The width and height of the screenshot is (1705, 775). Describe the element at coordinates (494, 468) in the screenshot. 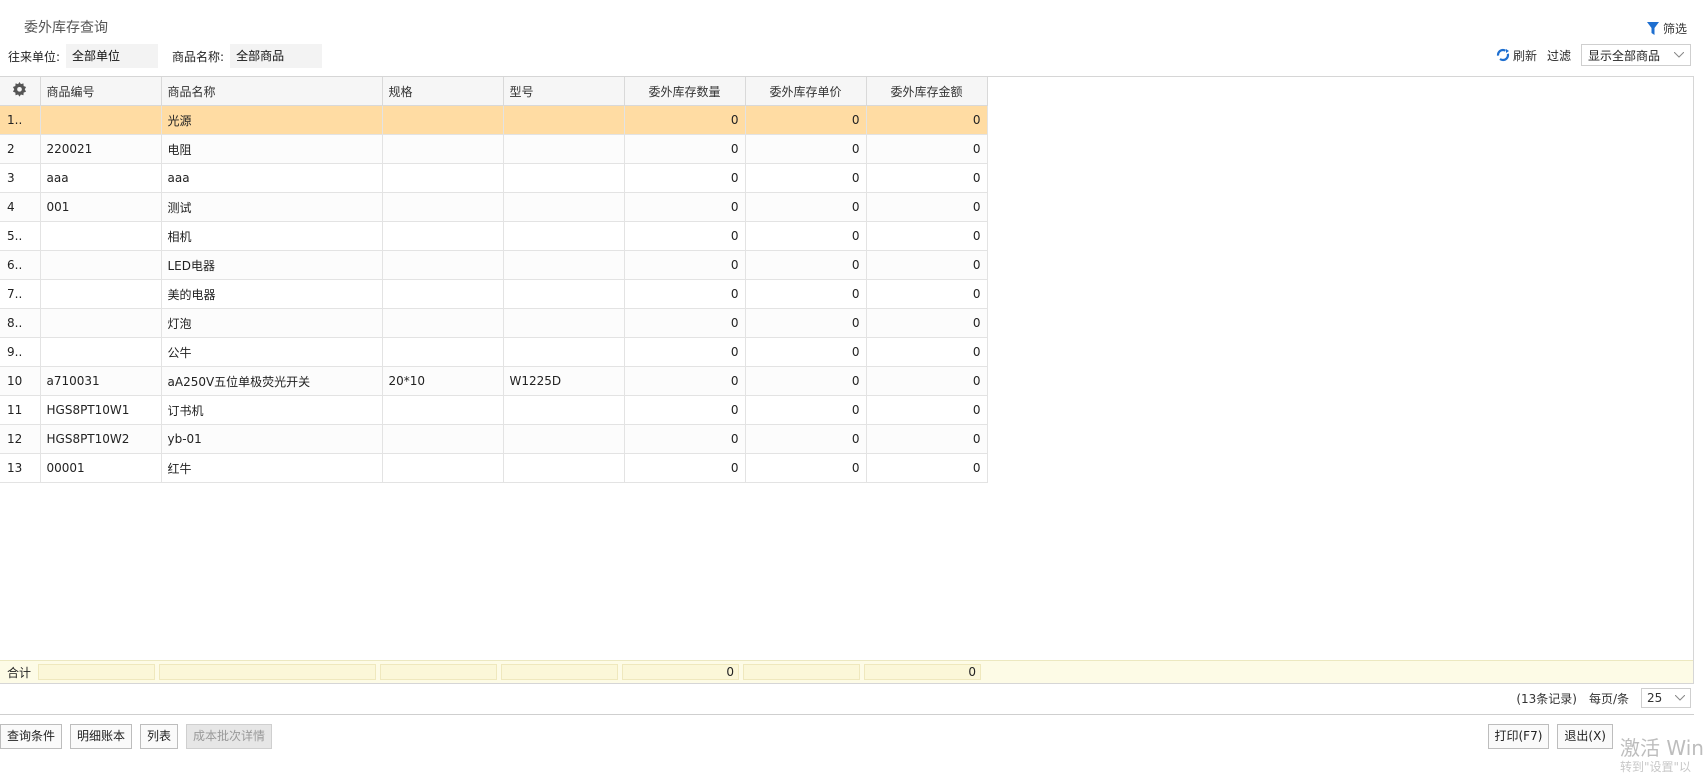

I see `table-row: 13 00001 红牛 0 0 0` at that location.